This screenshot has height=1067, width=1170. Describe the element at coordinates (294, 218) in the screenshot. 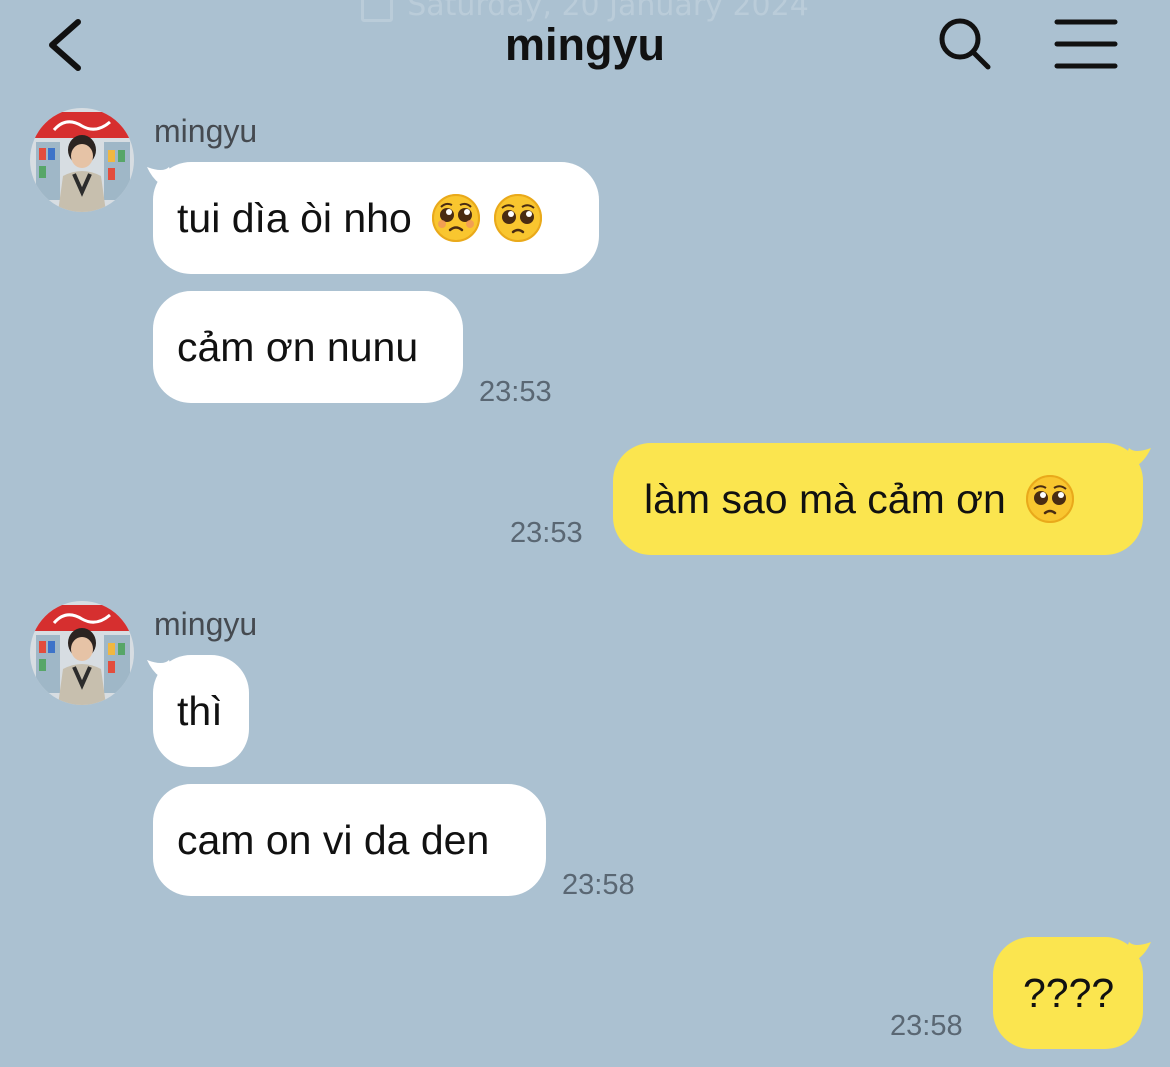

I see `message-text: tui dìa òi nho` at that location.